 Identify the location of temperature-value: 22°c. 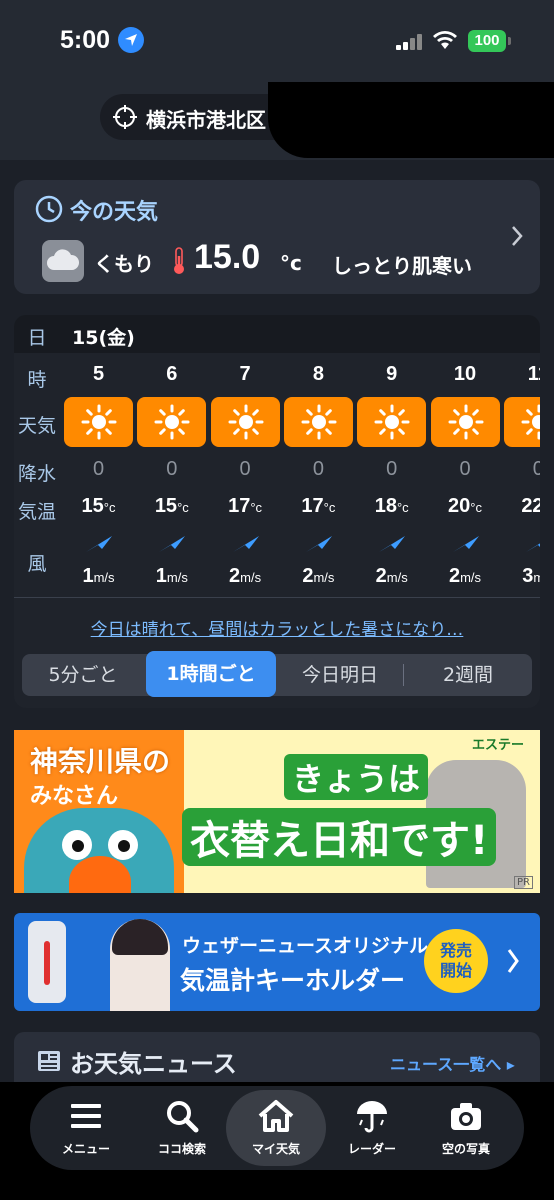
(521, 506).